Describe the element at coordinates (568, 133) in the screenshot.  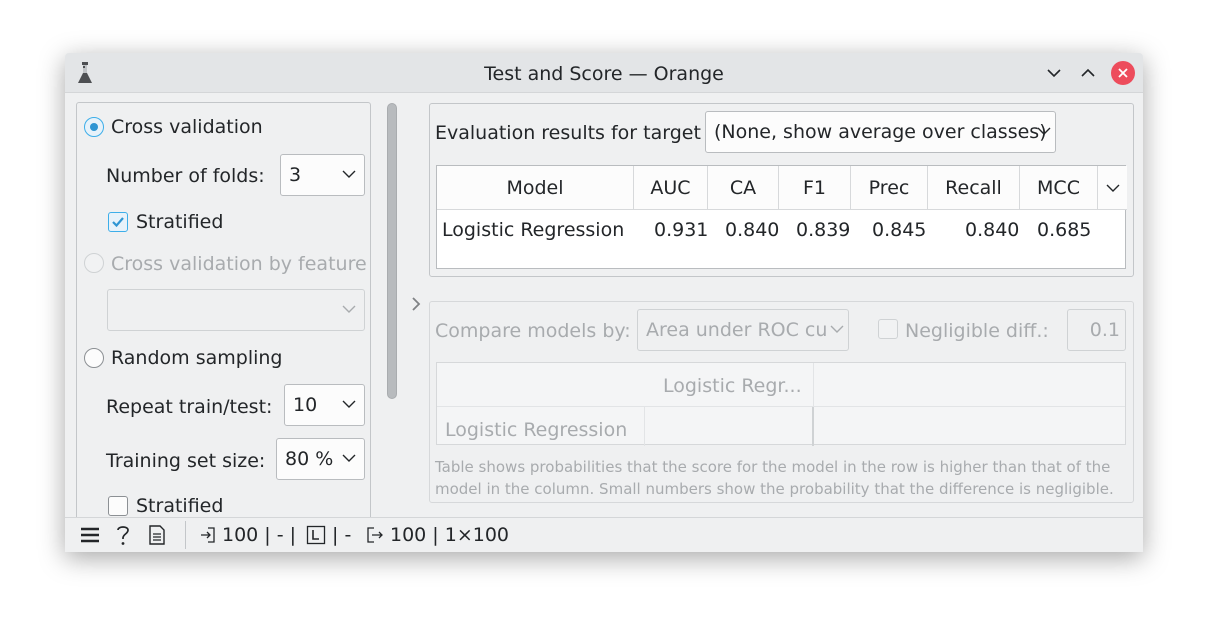
I see `target-label: Evaluation results for target` at that location.